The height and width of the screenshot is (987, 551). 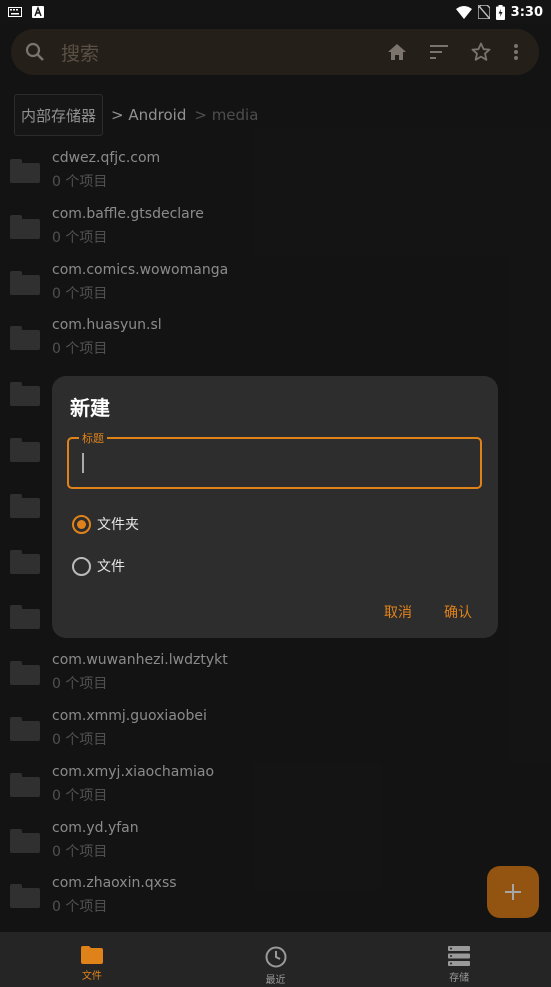 What do you see at coordinates (483, 12) in the screenshot?
I see `no-sim-icon` at bounding box center [483, 12].